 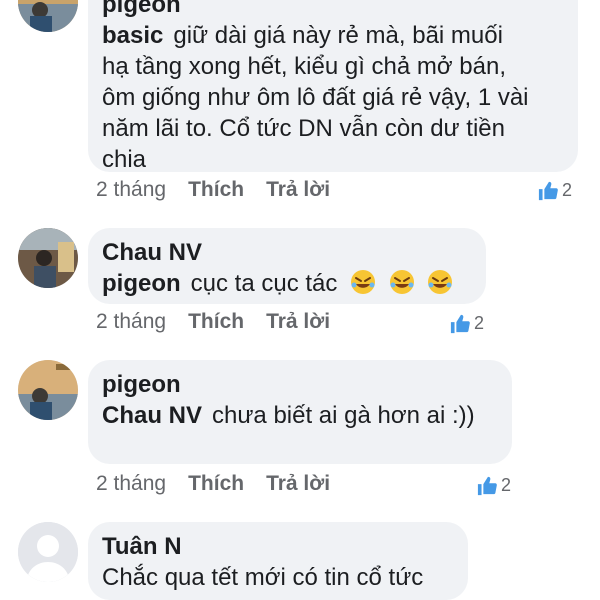 What do you see at coordinates (132, 35) in the screenshot?
I see `mention-link: basic` at bounding box center [132, 35].